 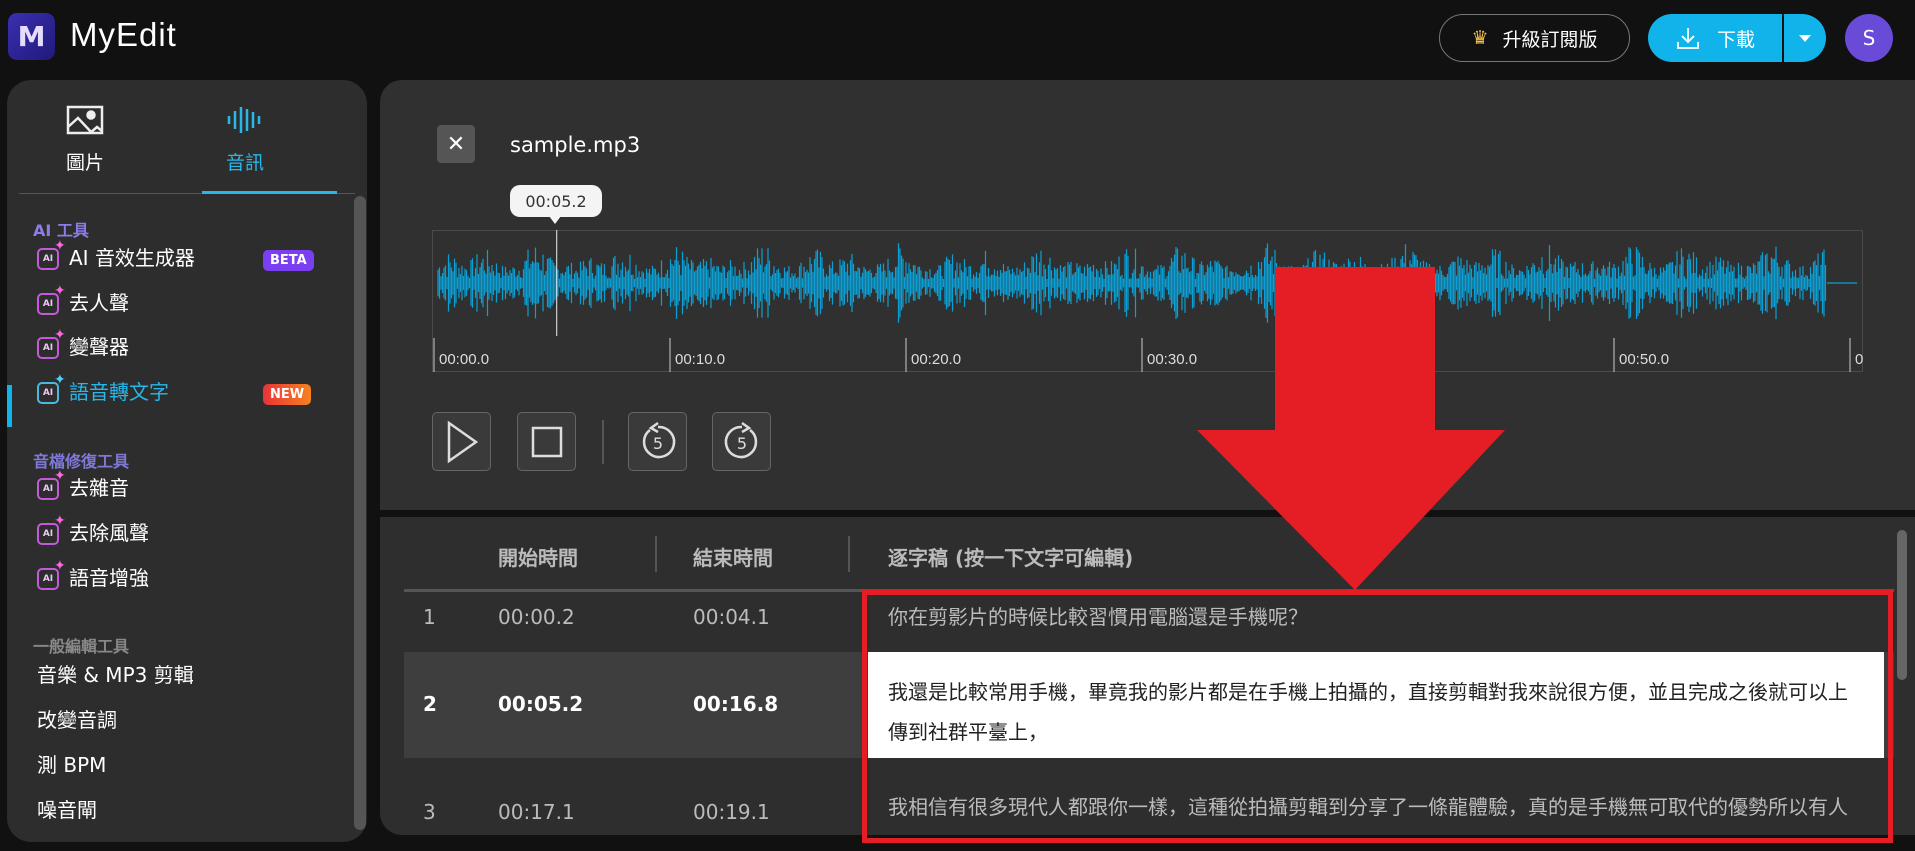 I want to click on sidebar-item-label: AI 音效生成器, so click(x=132, y=258).